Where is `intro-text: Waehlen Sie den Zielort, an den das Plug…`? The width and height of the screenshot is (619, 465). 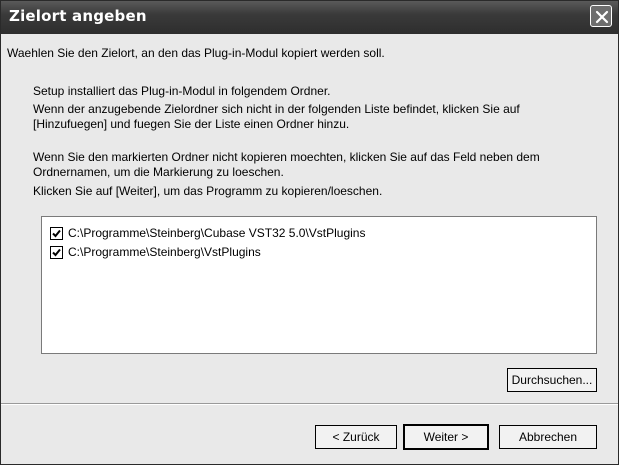
intro-text: Waehlen Sie den Zielort, an den das Plug… is located at coordinates (196, 53).